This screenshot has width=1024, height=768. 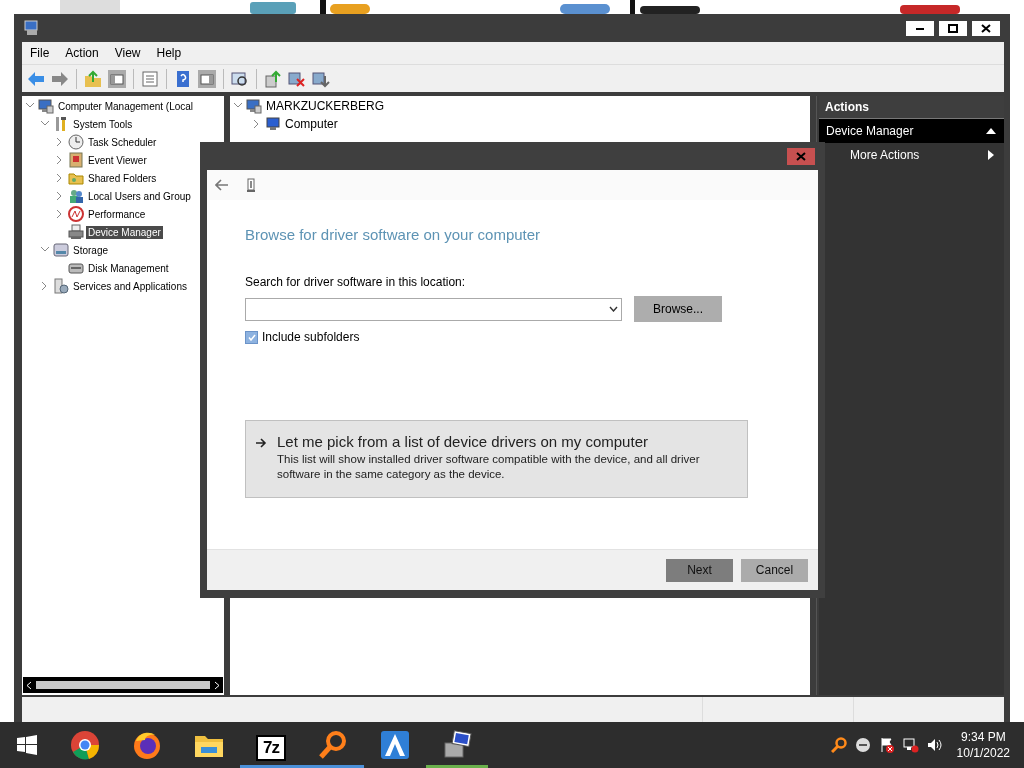 What do you see at coordinates (169, 53) in the screenshot?
I see `menu-item: Help` at bounding box center [169, 53].